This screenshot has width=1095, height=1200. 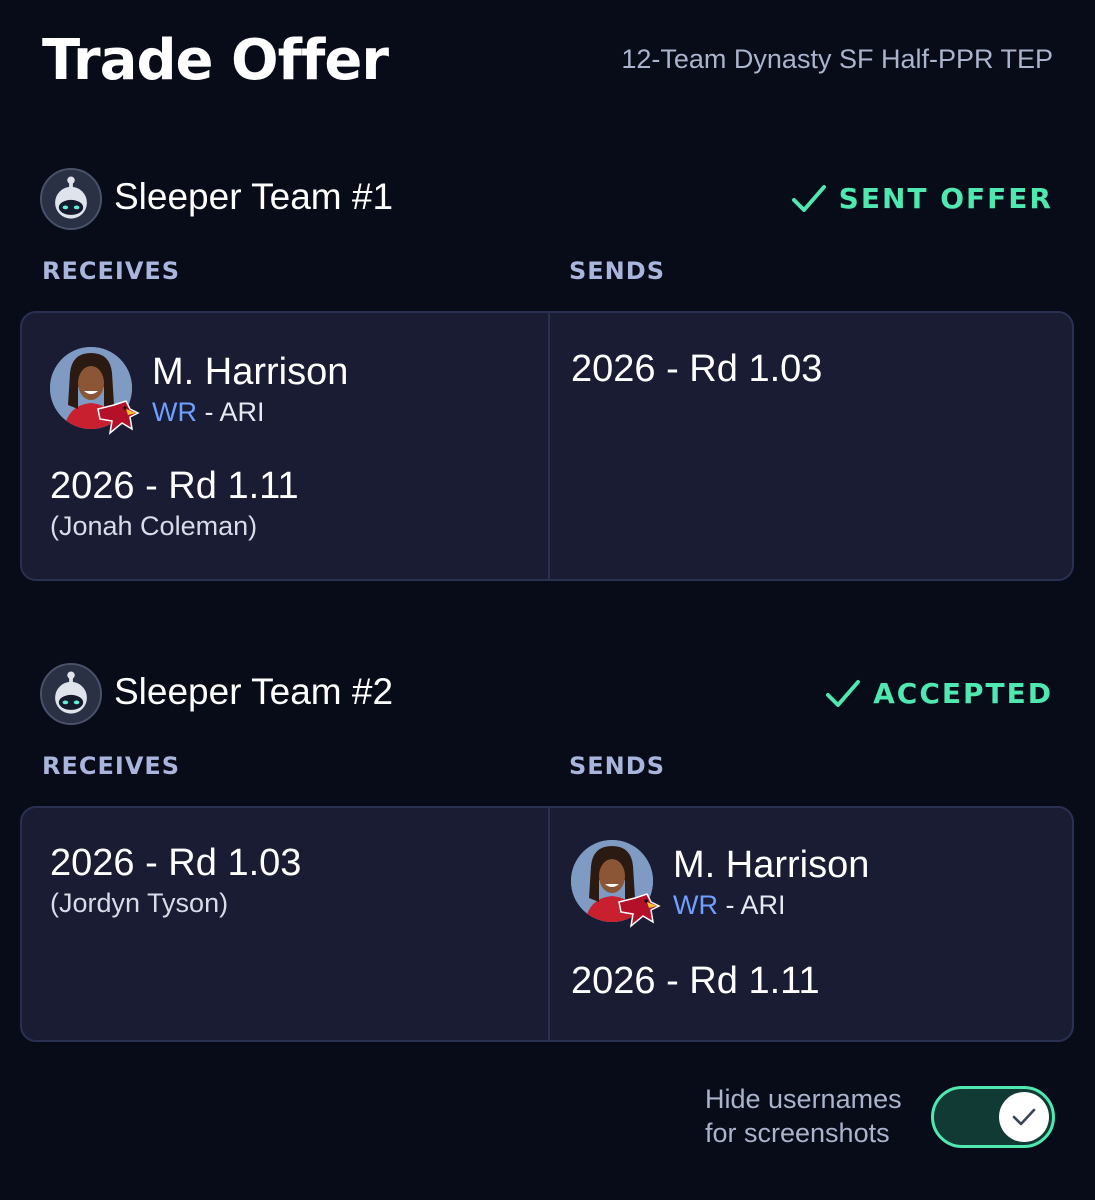 What do you see at coordinates (139, 903) in the screenshot?
I see `pick-note: (Jordyn Tyson)` at bounding box center [139, 903].